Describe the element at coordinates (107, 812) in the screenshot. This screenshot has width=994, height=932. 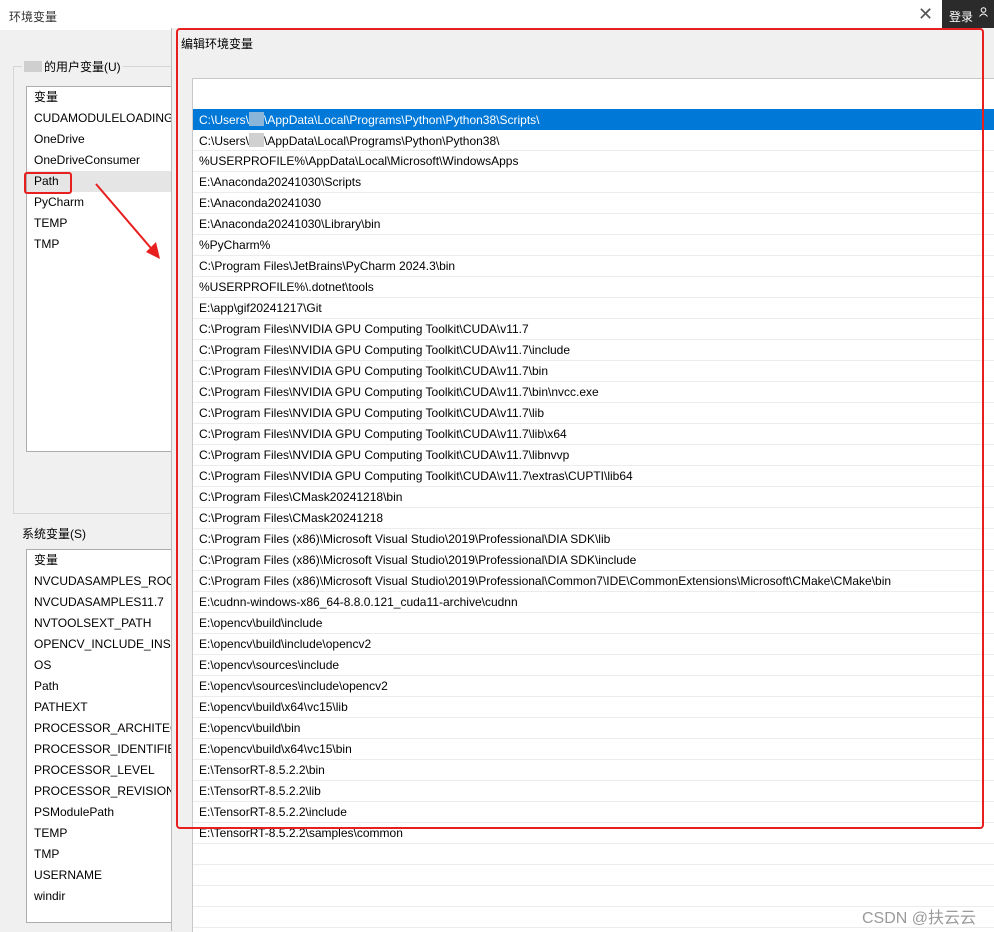
I see `list-item: PSModulePath` at that location.